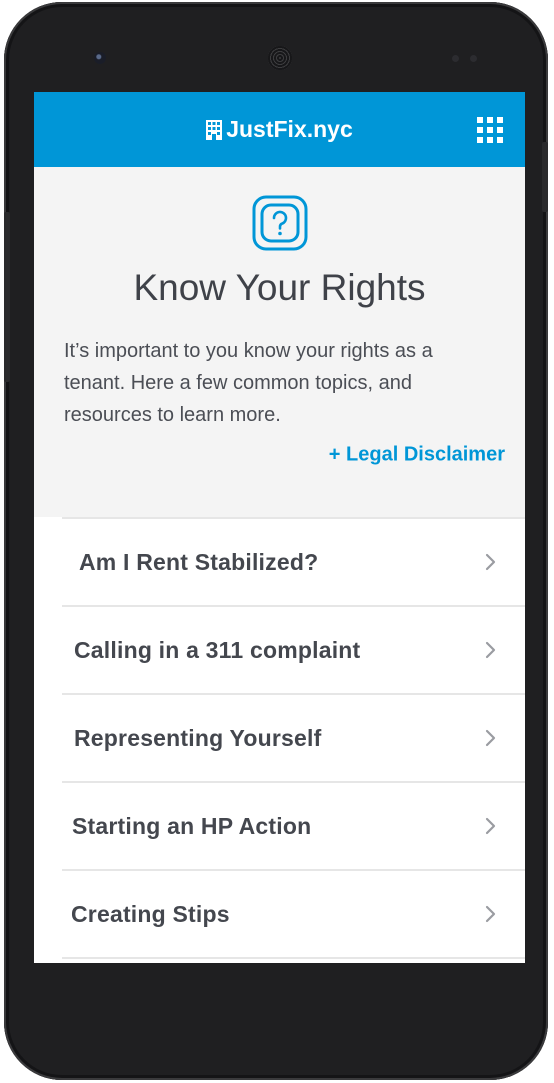 The width and height of the screenshot is (554, 1083). What do you see at coordinates (490, 130) in the screenshot?
I see `grid-menu-icon` at bounding box center [490, 130].